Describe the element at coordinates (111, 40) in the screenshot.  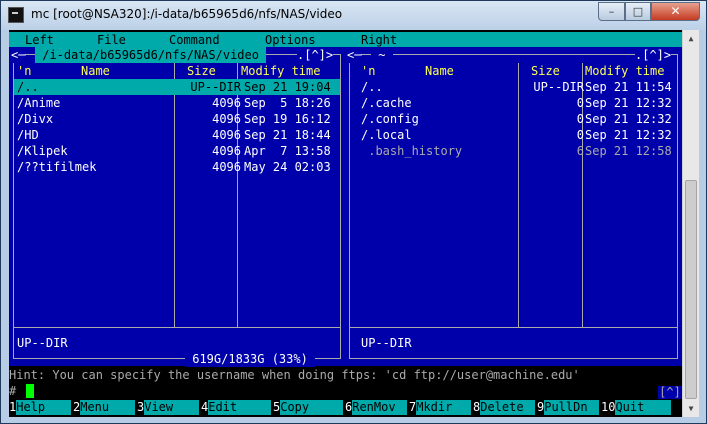
I see `menu-file: File` at that location.